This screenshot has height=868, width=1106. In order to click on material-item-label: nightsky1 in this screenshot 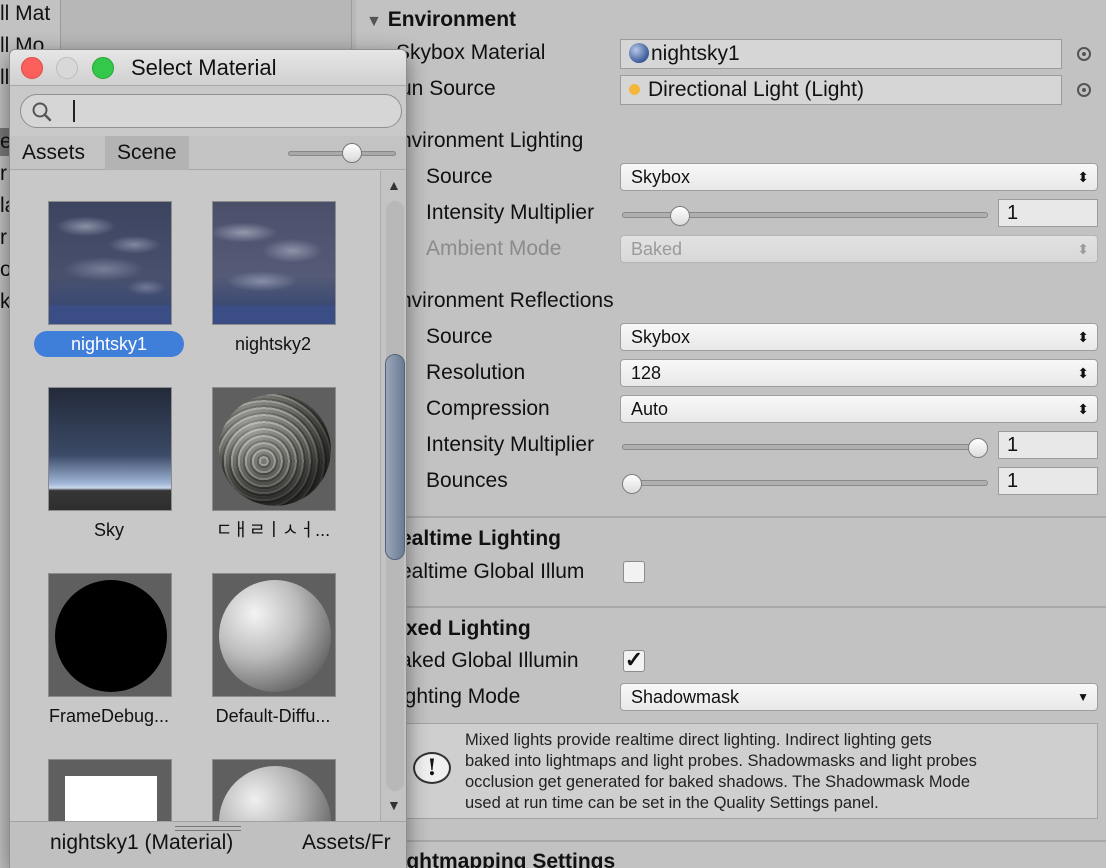, I will do `click(109, 344)`.